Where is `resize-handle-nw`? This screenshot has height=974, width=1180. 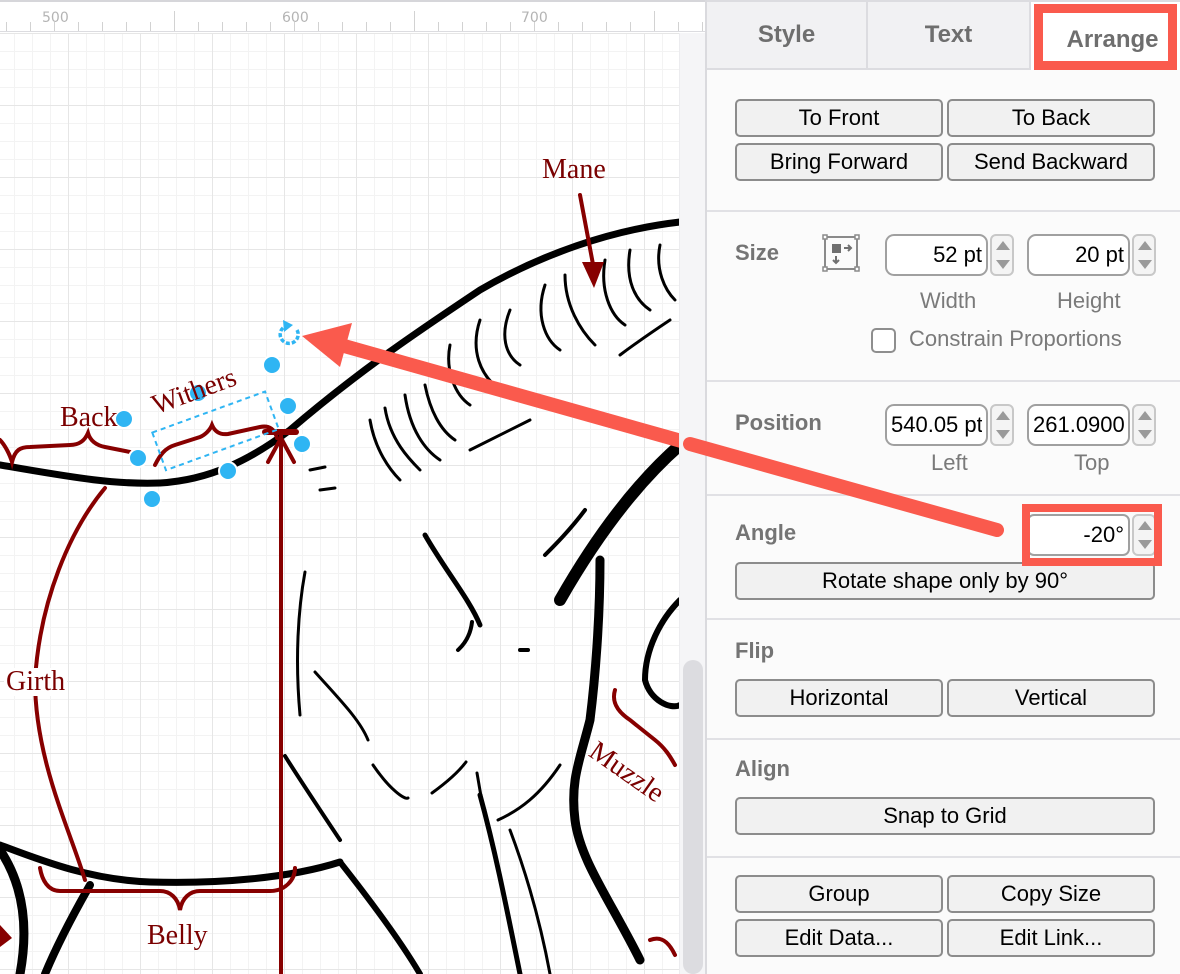 resize-handle-nw is located at coordinates (124, 419).